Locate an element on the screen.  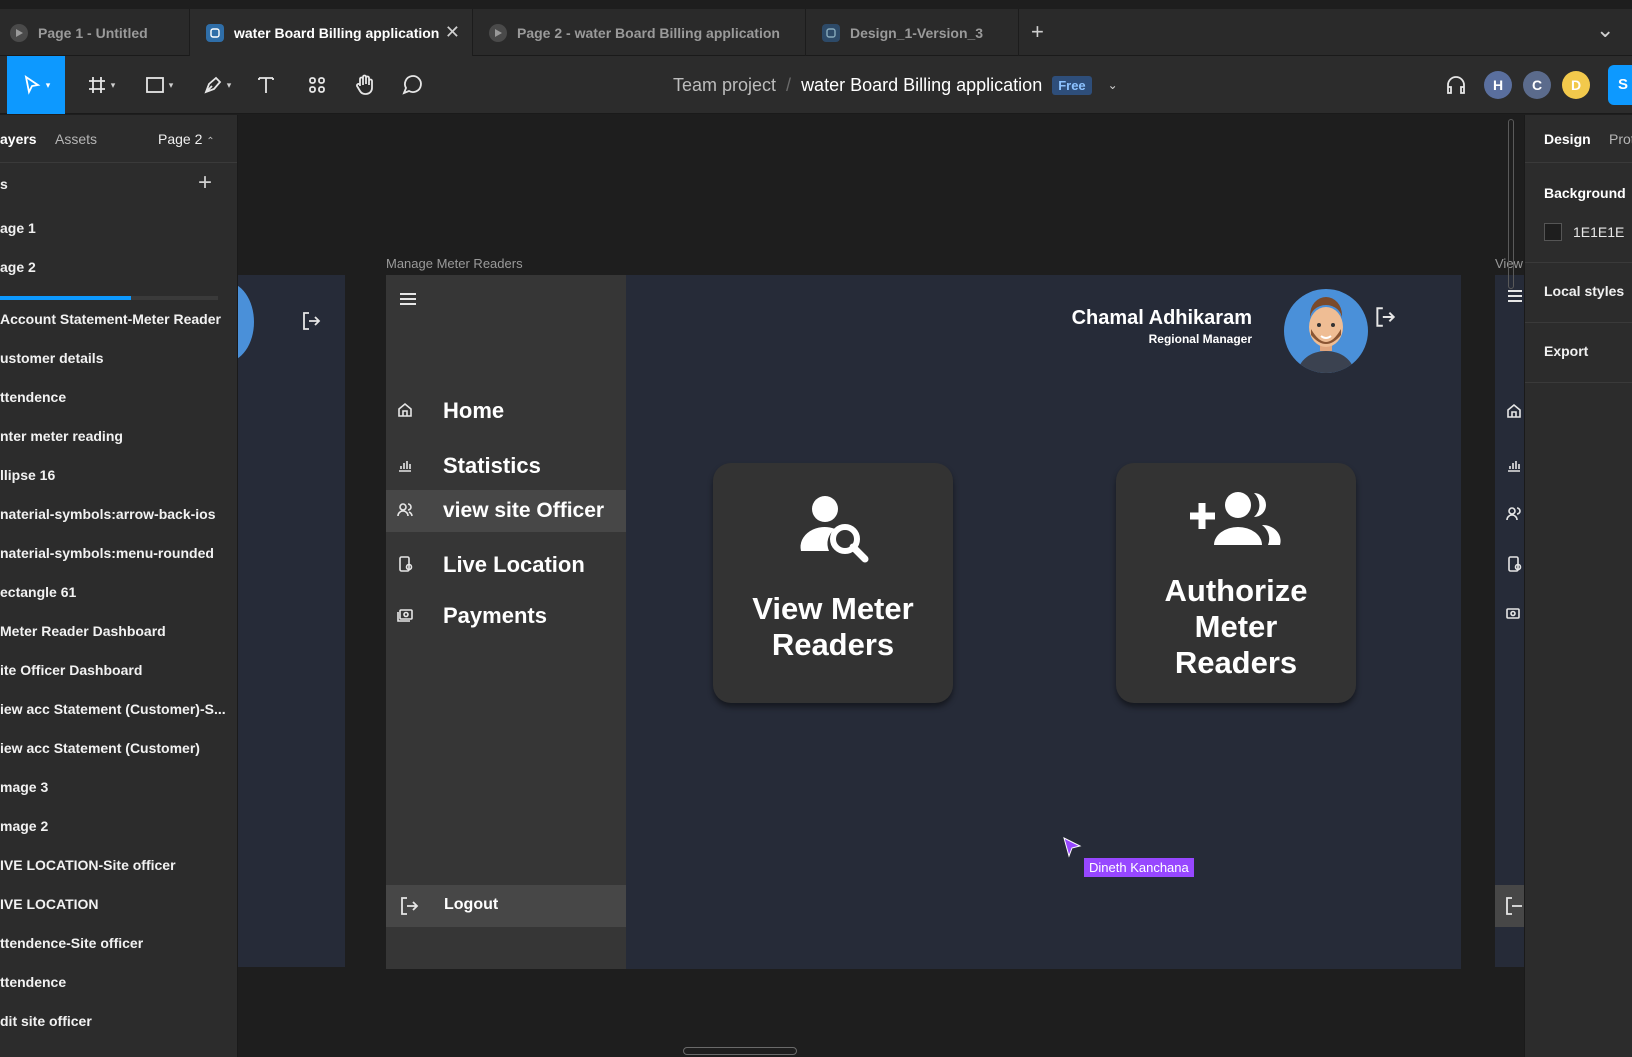
layer-item: dit site officer is located at coordinates (118, 1021).